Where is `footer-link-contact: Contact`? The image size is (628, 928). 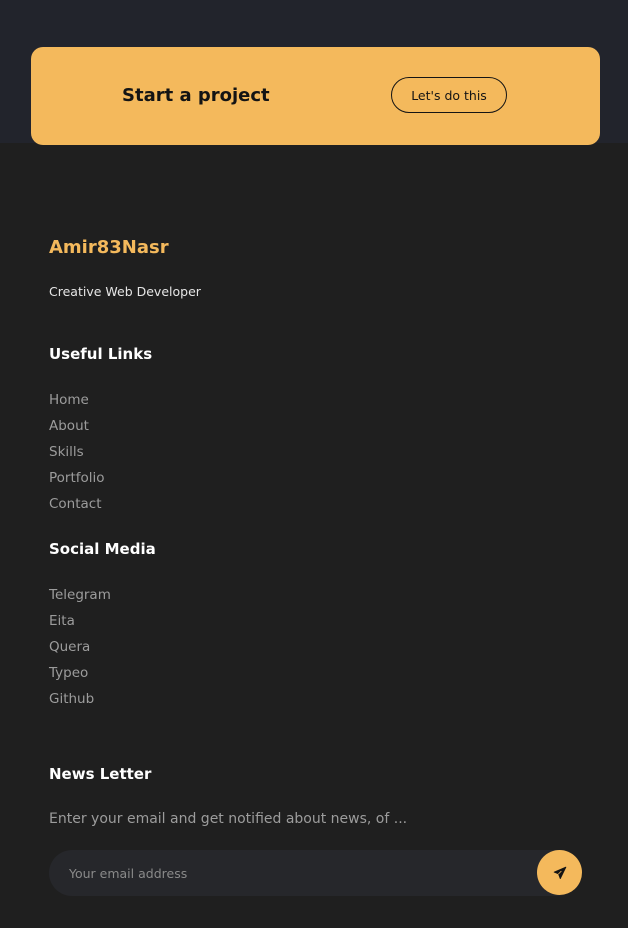
footer-link-contact: Contact is located at coordinates (77, 508).